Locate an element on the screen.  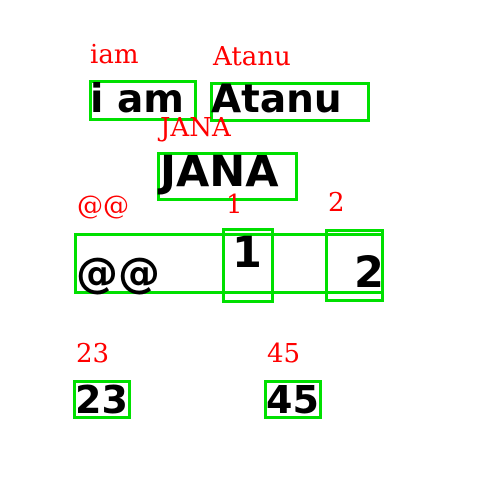
detection-label-jana: JANA is located at coordinates (195, 128).